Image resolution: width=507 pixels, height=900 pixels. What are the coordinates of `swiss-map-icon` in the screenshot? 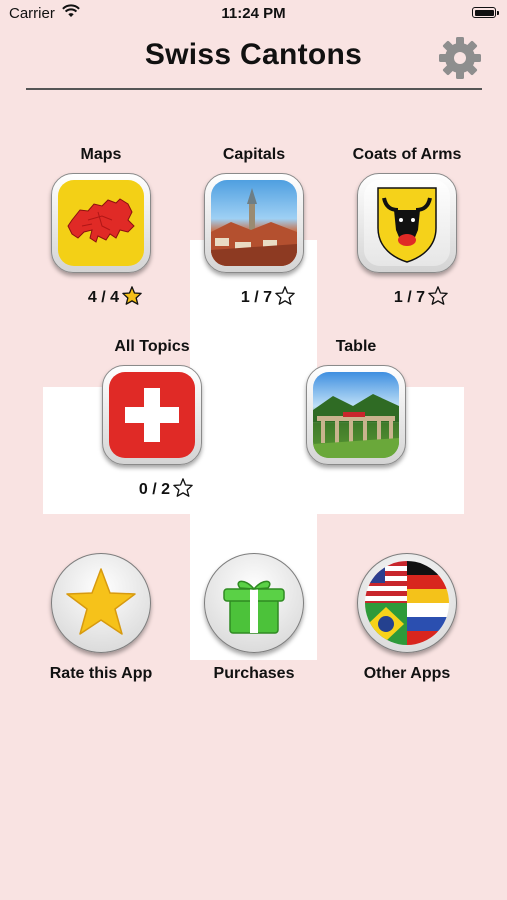 It's located at (101, 223).